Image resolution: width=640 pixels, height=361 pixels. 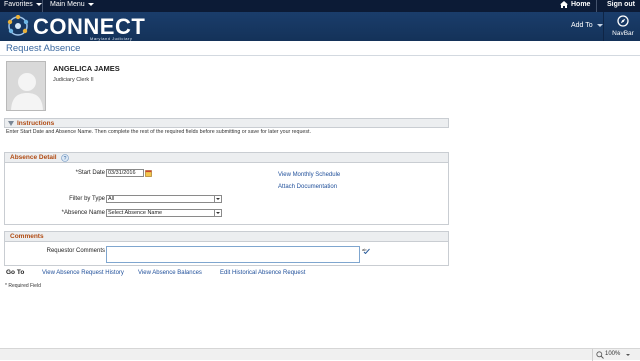 I want to click on svg-text: ab, so click(x=364, y=249).